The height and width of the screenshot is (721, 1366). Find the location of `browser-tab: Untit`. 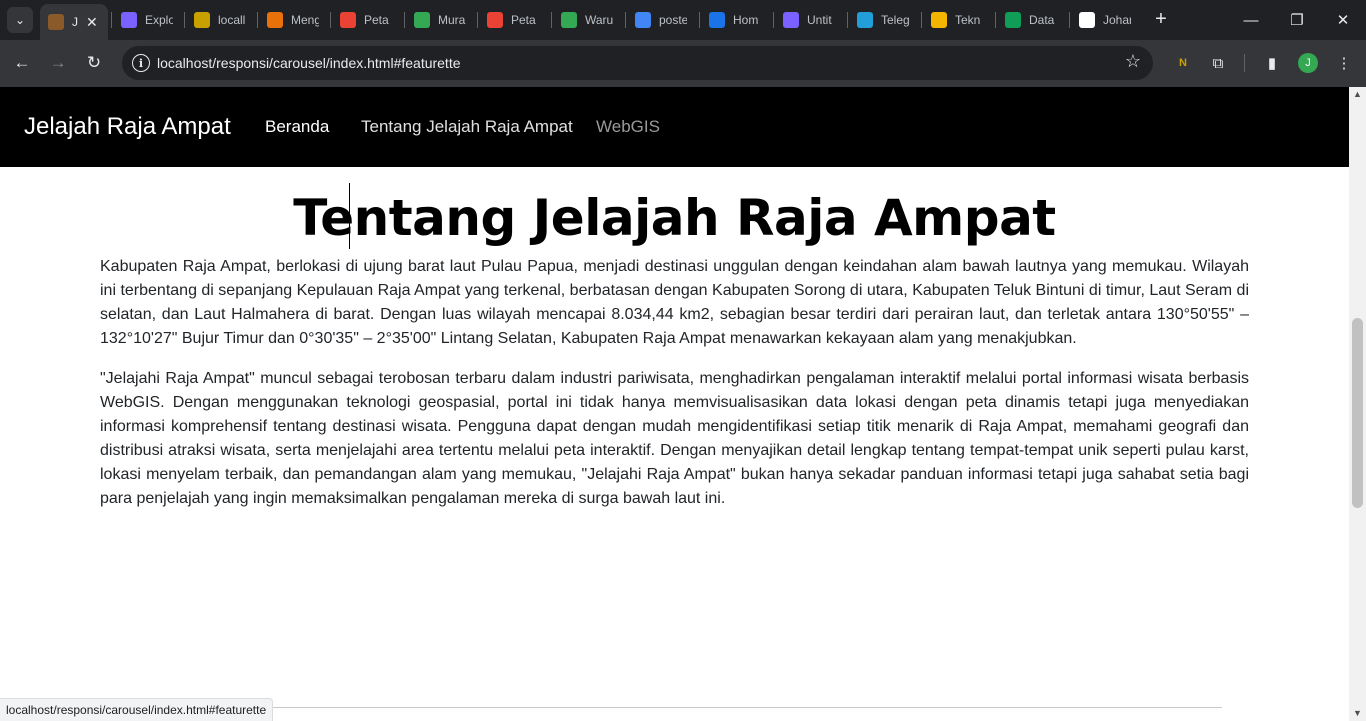

browser-tab: Untit is located at coordinates (811, 20).